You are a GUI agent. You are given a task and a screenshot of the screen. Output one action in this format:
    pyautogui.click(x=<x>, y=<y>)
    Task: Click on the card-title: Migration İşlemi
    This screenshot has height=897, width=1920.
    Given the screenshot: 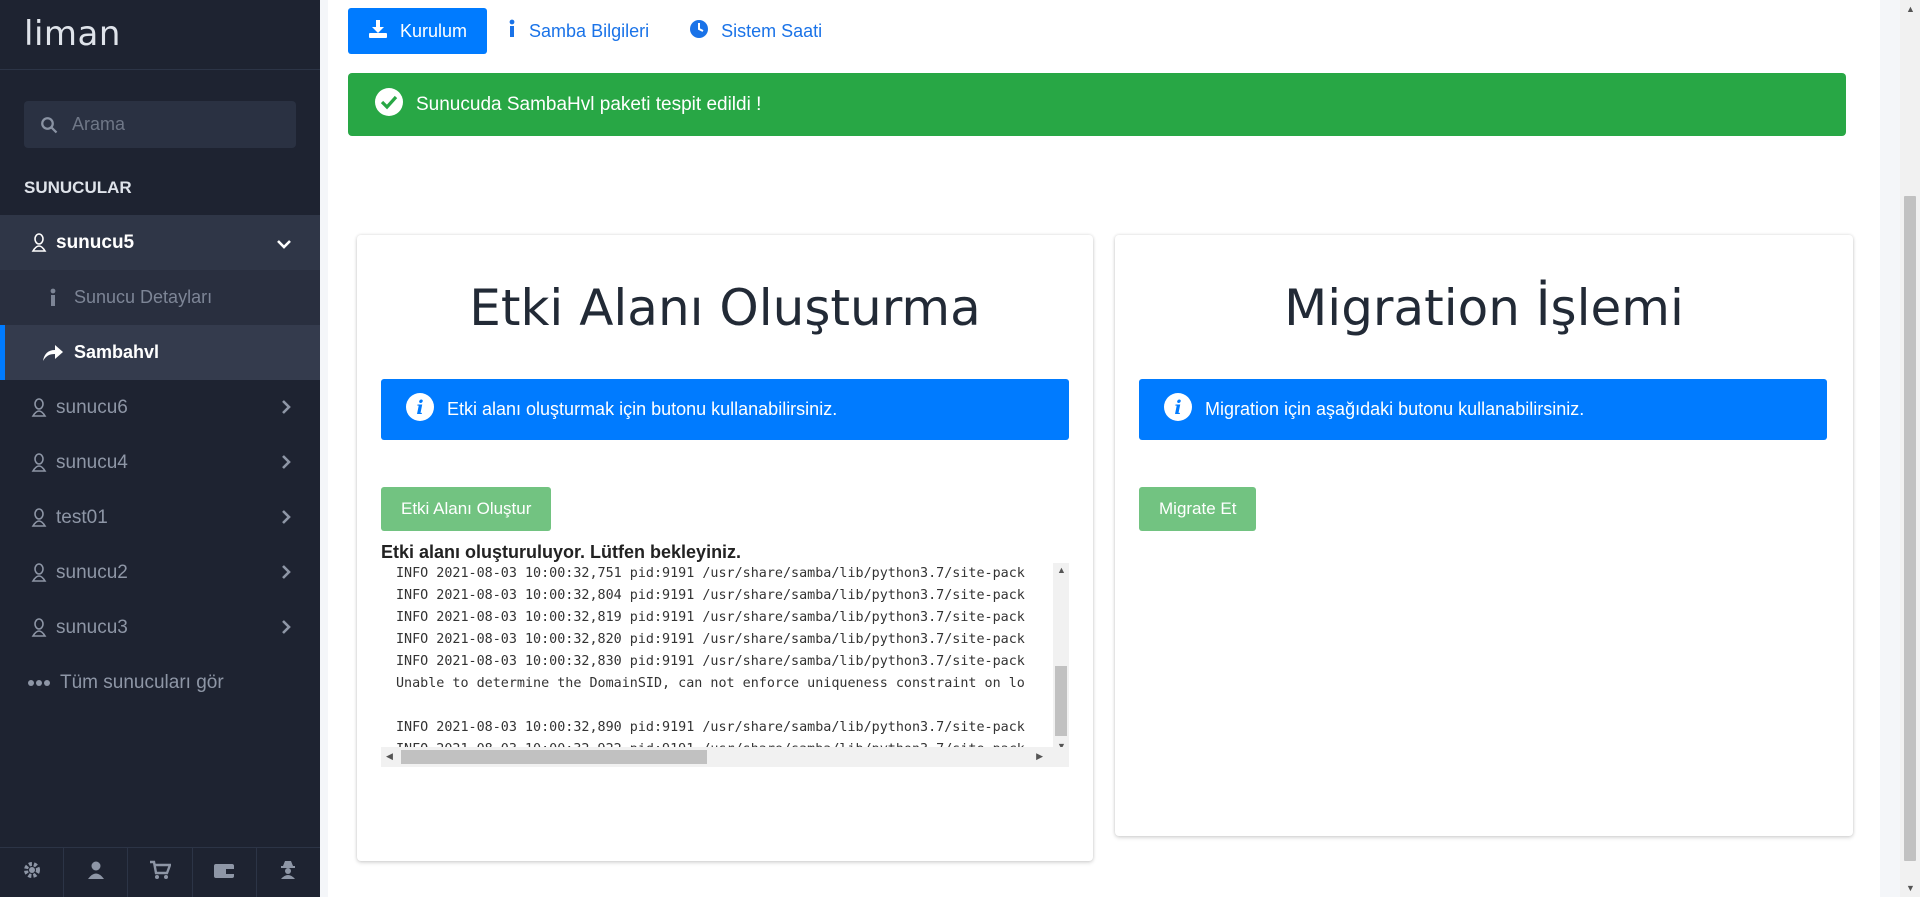 What is the action you would take?
    pyautogui.click(x=1484, y=308)
    